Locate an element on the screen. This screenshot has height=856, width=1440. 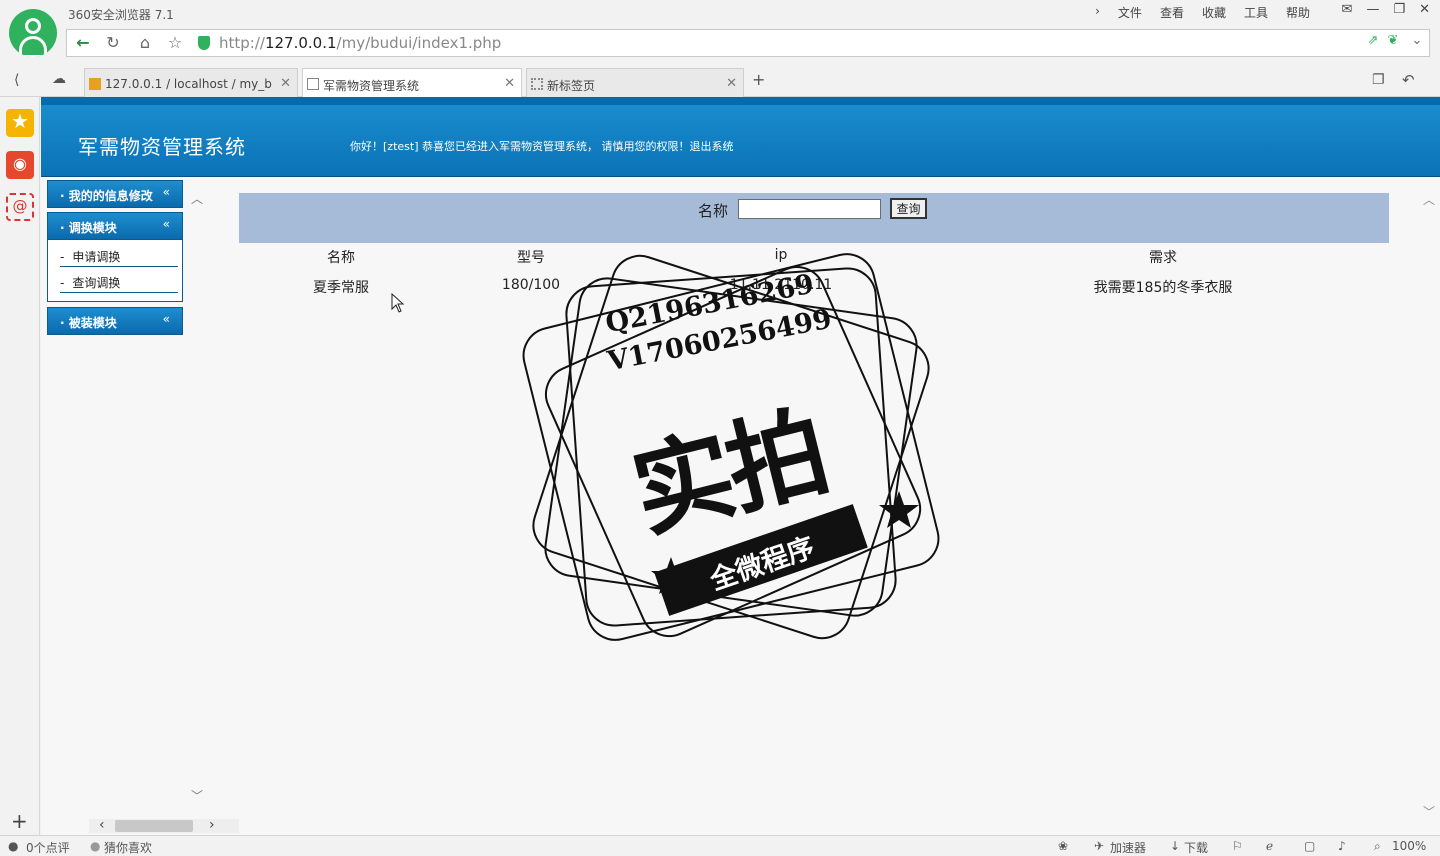
cloud-icon: ☁ is located at coordinates (59, 79).